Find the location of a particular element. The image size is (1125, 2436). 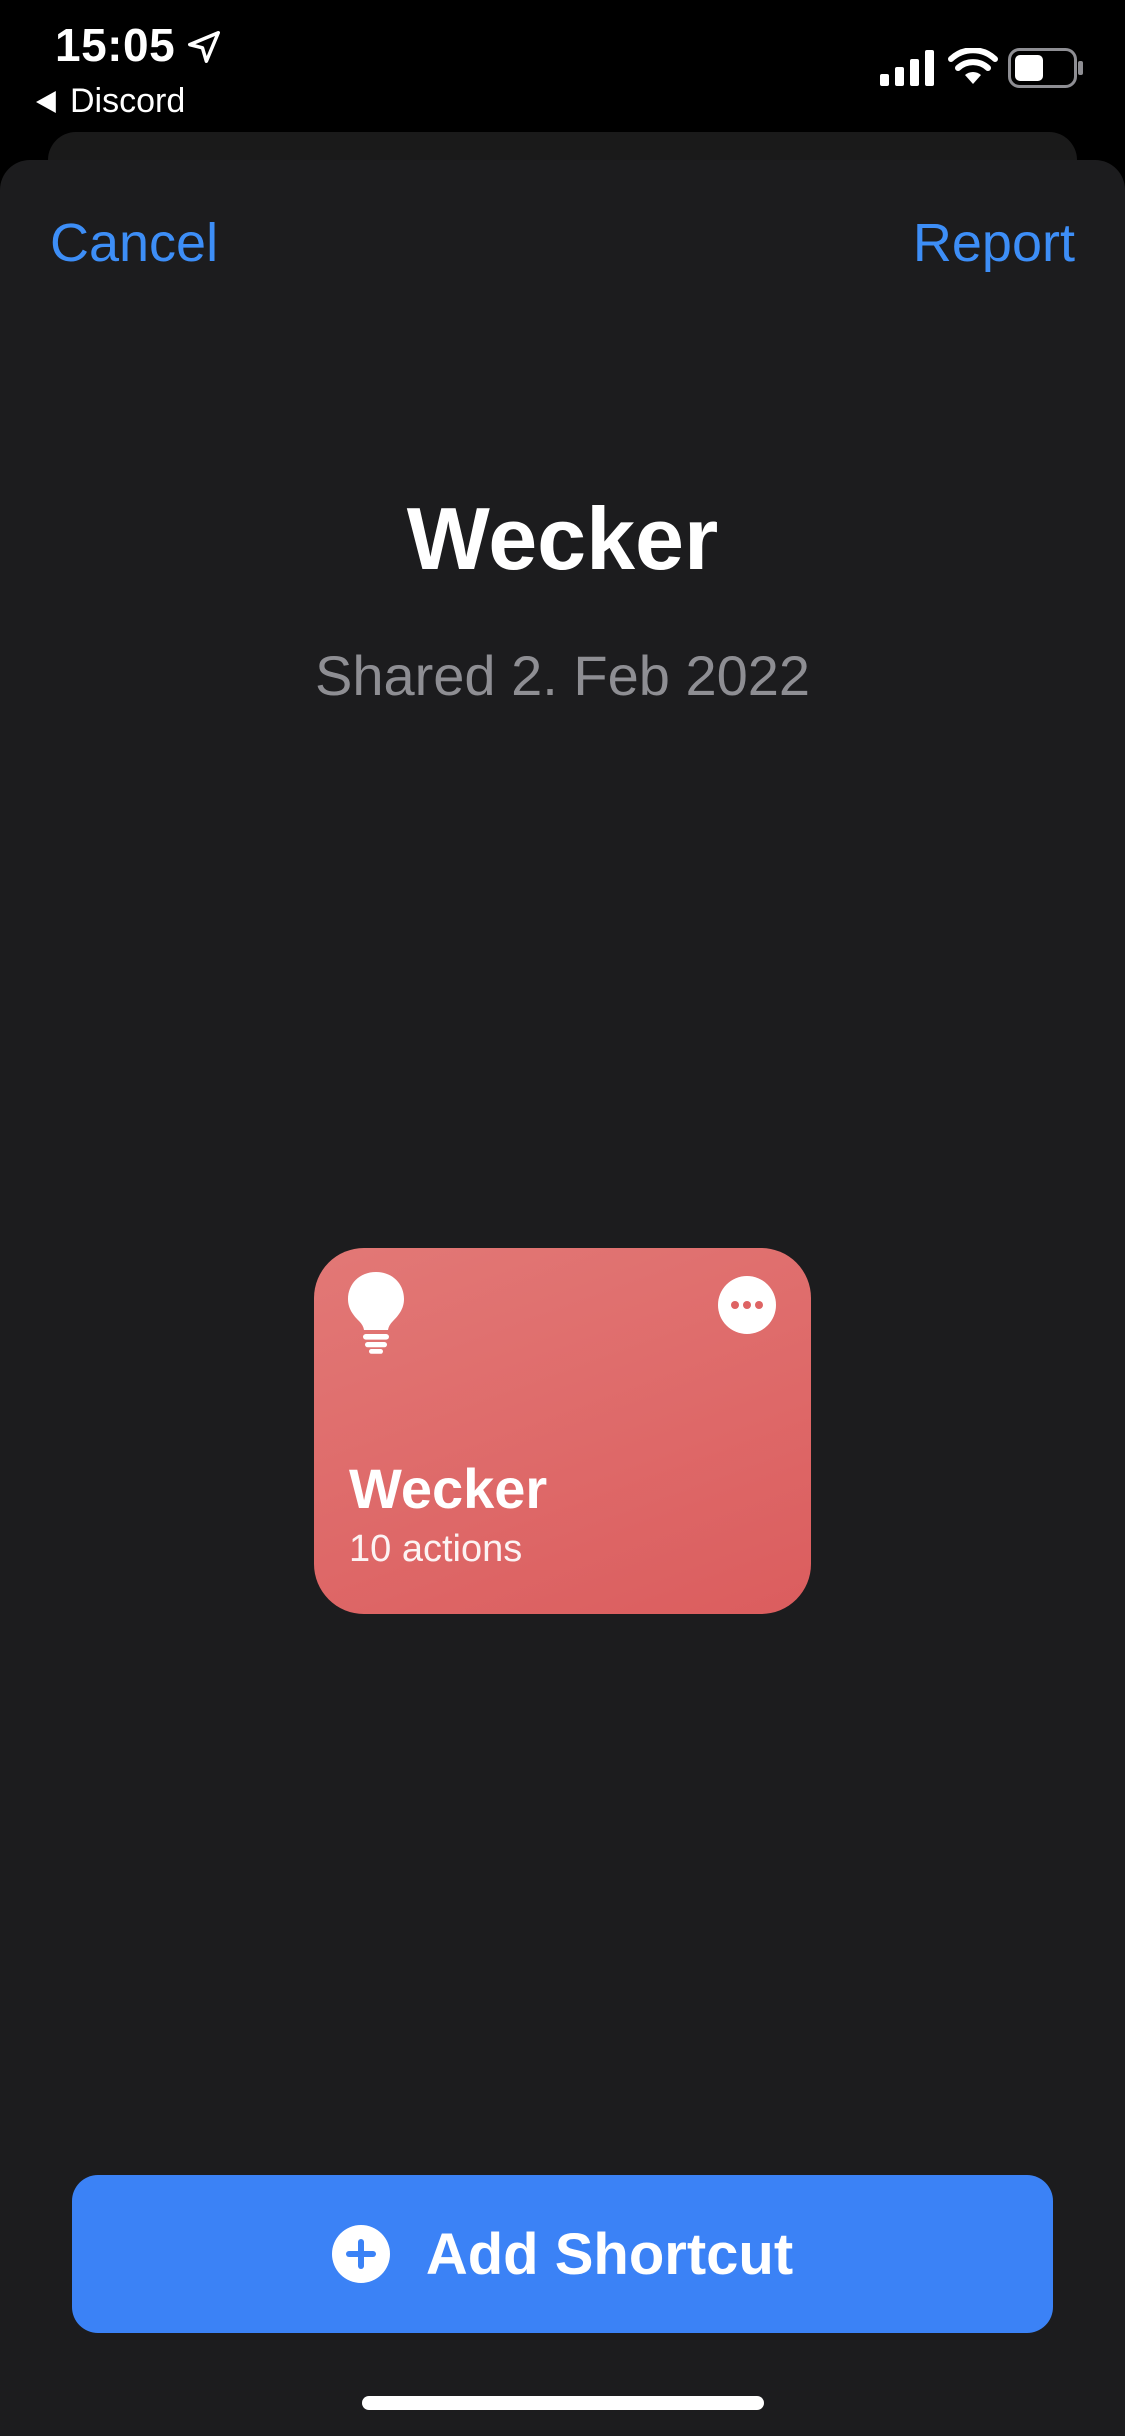

wifi-icon is located at coordinates (973, 66).